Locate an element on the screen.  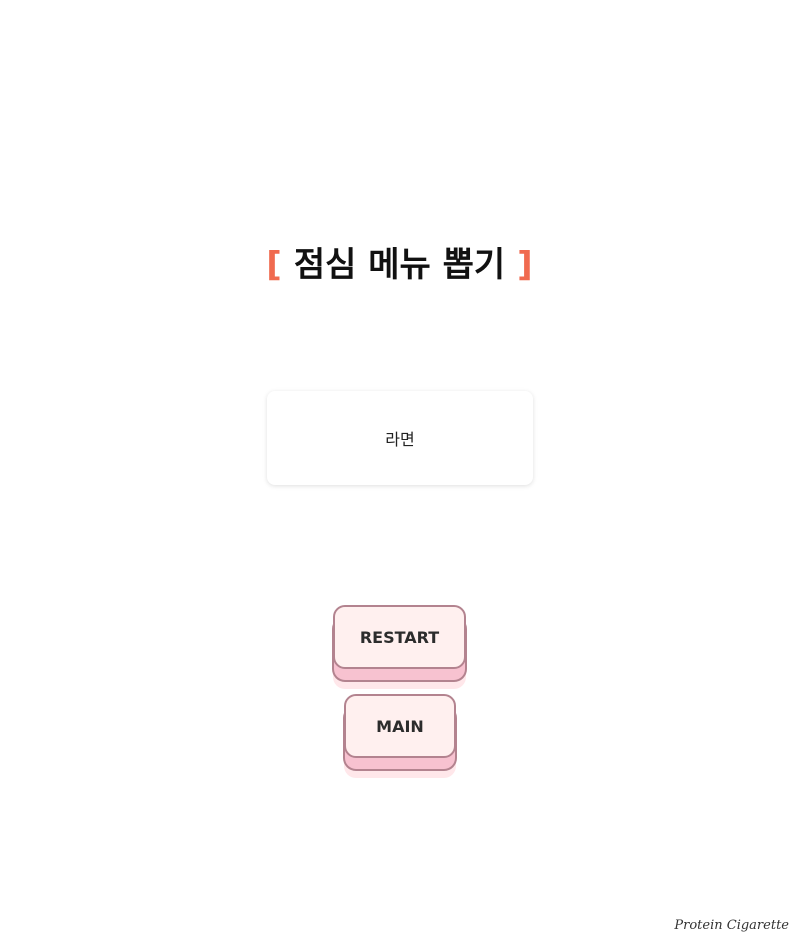
footer-signature: Protein Cigarette is located at coordinates (731, 925).